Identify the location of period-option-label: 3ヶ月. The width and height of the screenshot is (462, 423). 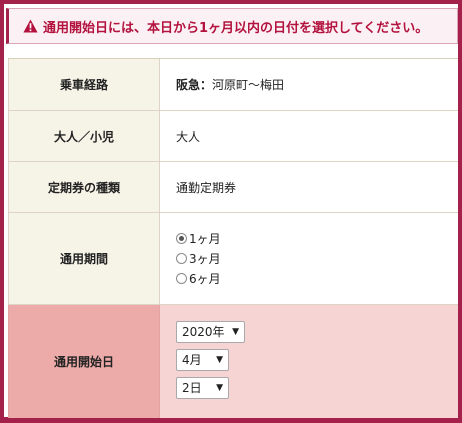
(205, 259).